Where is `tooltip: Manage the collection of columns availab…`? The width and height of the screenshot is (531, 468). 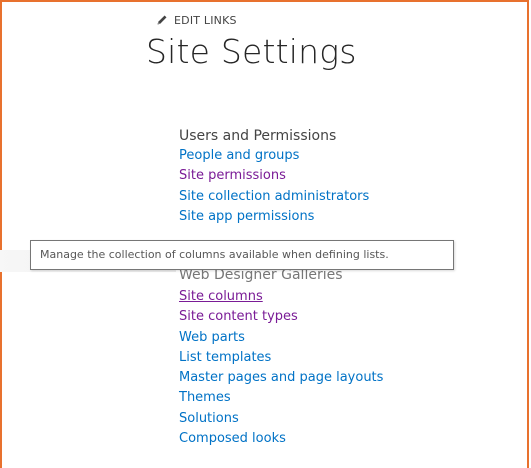 tooltip: Manage the collection of columns availab… is located at coordinates (242, 255).